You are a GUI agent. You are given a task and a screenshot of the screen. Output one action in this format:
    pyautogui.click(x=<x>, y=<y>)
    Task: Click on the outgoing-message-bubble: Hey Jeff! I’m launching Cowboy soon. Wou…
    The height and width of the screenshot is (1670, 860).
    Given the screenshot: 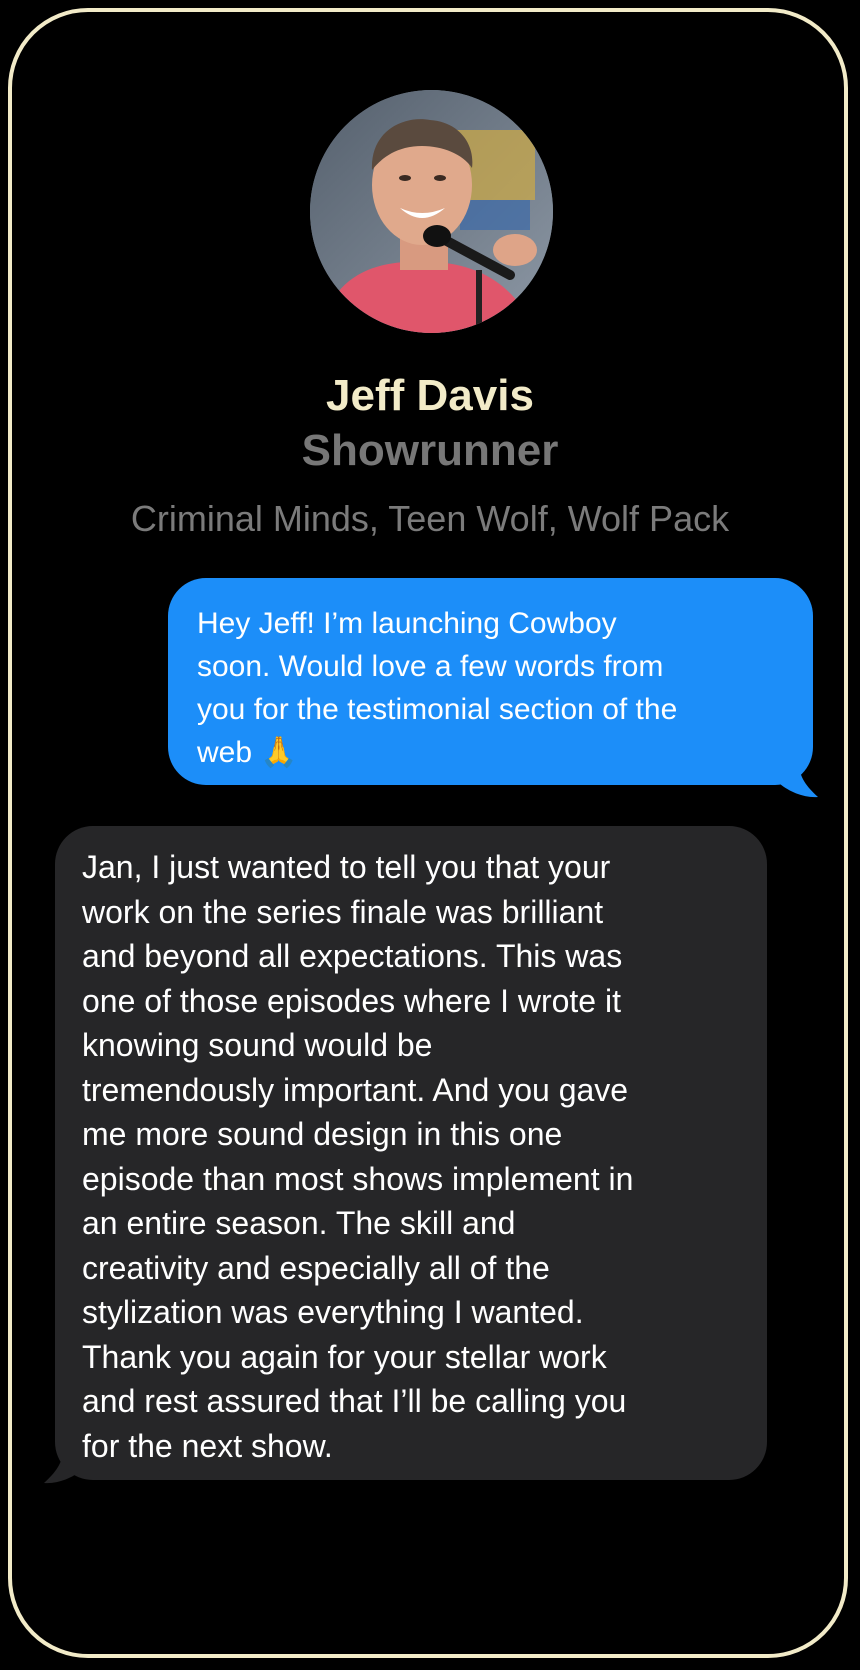 What is the action you would take?
    pyautogui.click(x=490, y=681)
    